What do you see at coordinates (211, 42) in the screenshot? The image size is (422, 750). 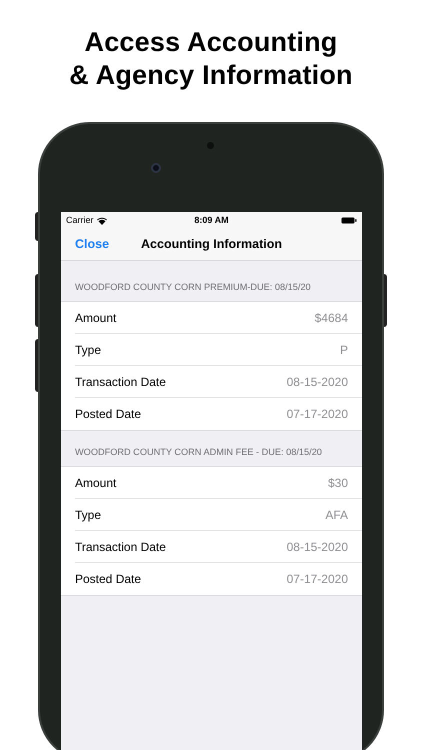 I see `headline-text: Access Accounting` at bounding box center [211, 42].